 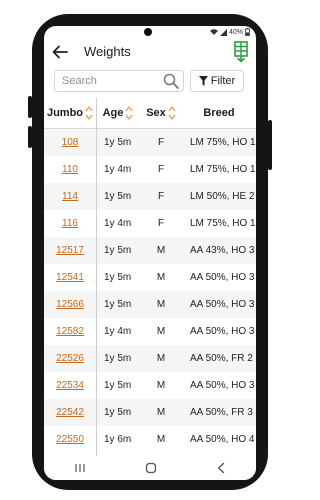 What do you see at coordinates (150, 331) in the screenshot?
I see `table-row: 12582 1y 4m M AA 50%, HO 3` at bounding box center [150, 331].